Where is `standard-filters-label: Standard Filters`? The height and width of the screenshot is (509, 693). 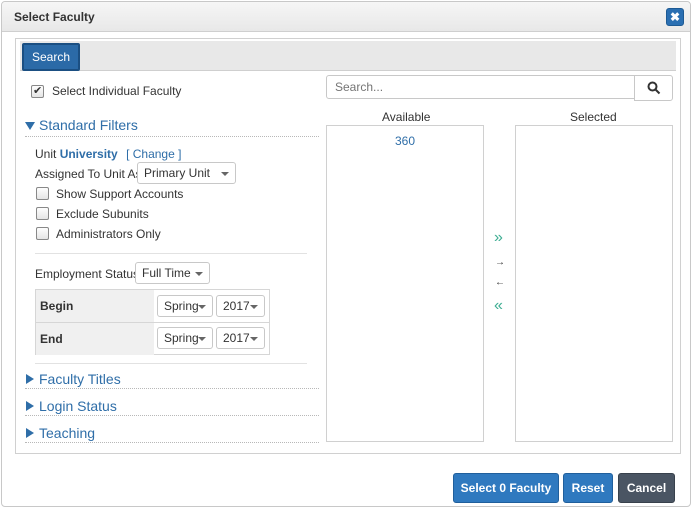
standard-filters-label: Standard Filters is located at coordinates (88, 125).